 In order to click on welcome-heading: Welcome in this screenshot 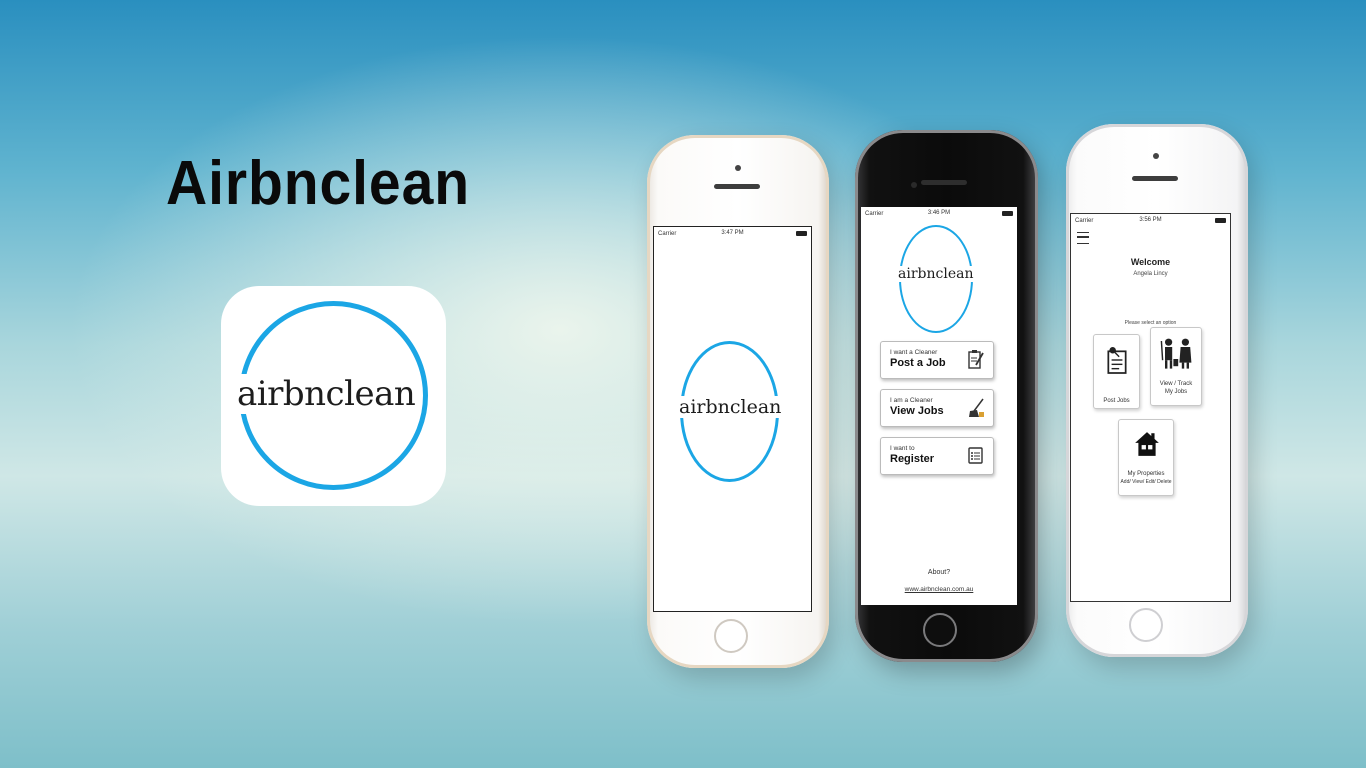, I will do `click(1150, 262)`.